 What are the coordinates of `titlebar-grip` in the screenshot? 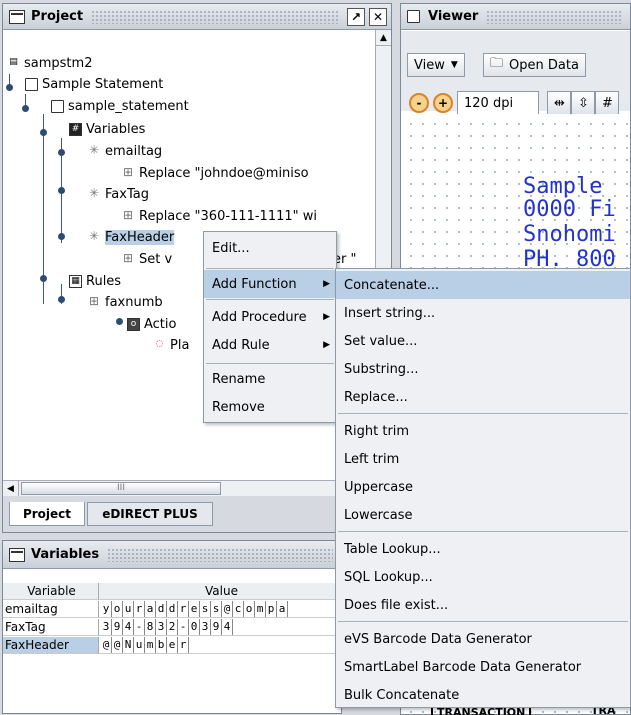 It's located at (215, 16).